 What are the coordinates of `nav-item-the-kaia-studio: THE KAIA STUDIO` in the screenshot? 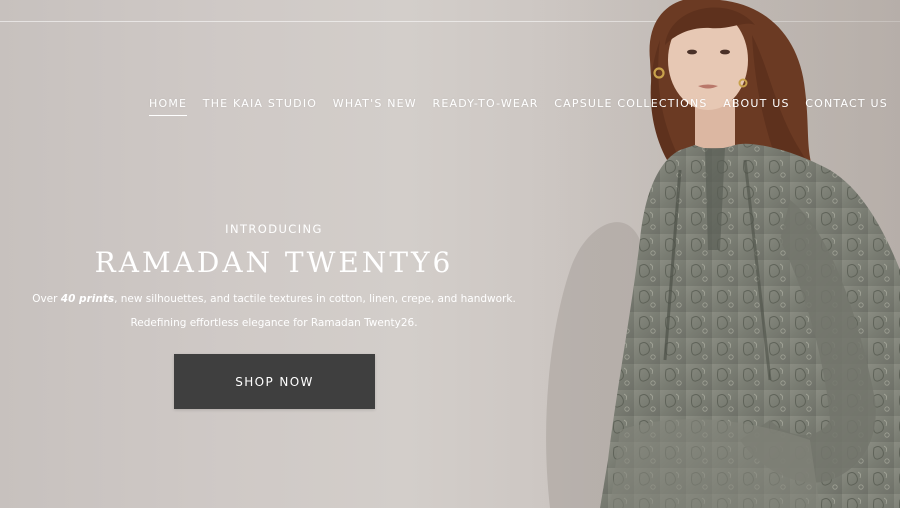 It's located at (260, 106).